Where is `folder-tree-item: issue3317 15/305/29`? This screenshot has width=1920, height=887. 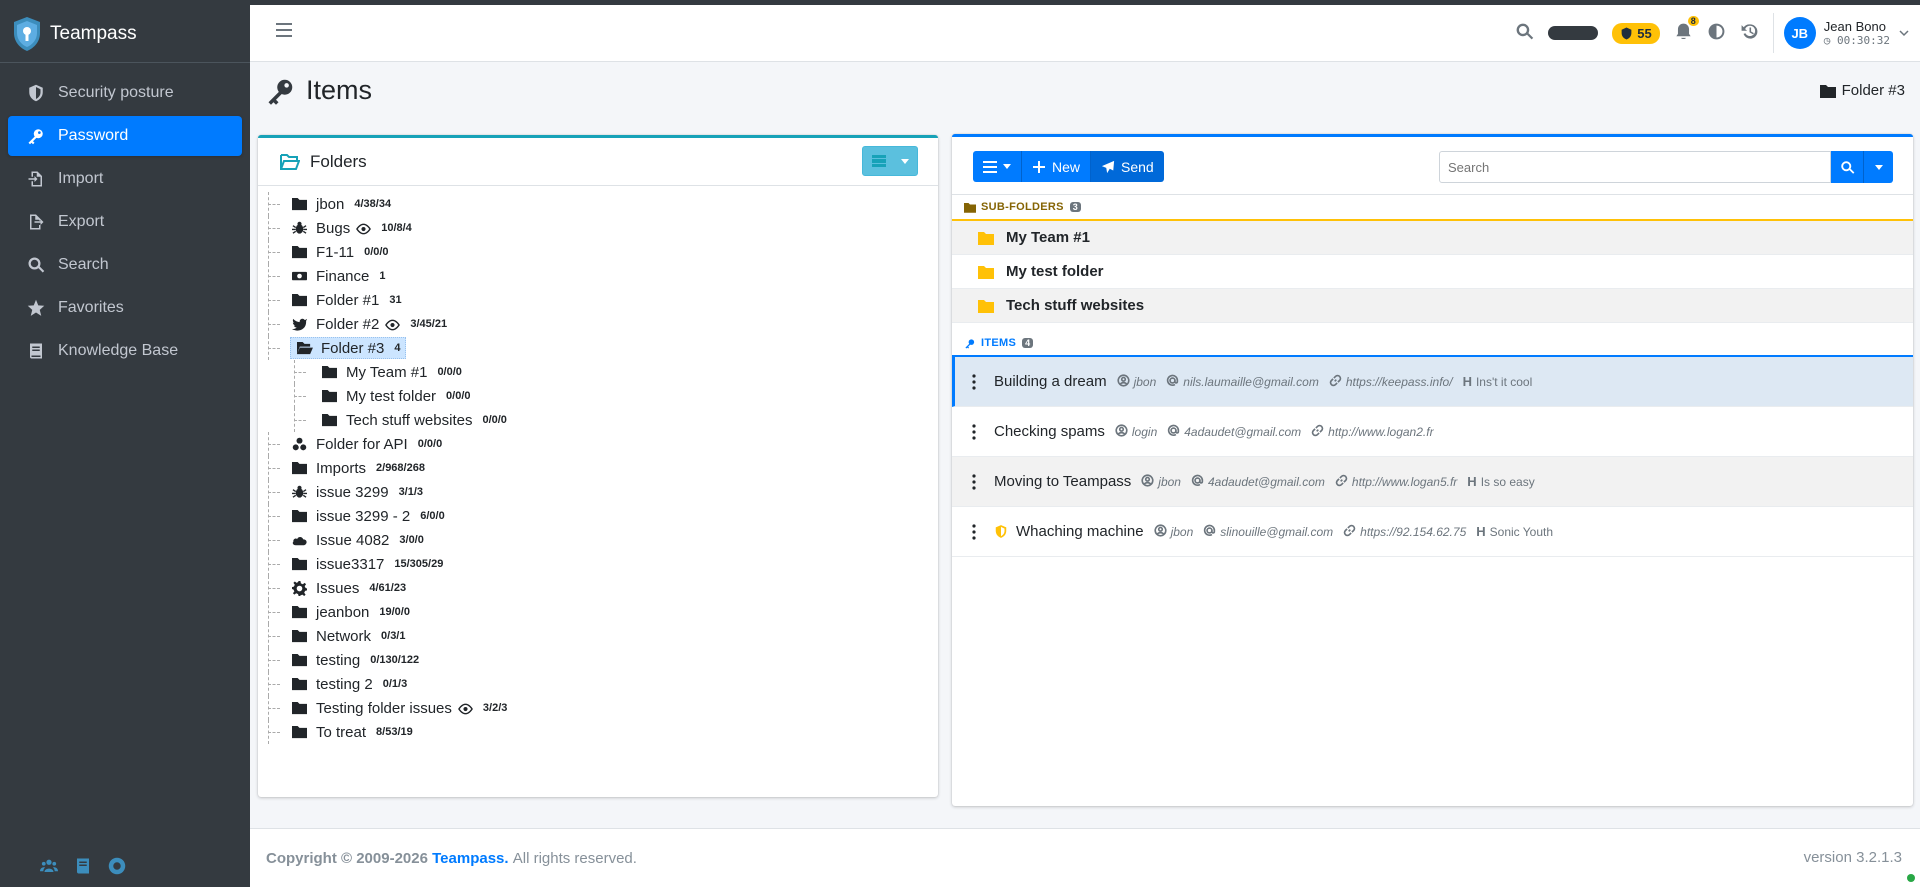
folder-tree-item: issue3317 15/305/29 is located at coordinates (598, 564).